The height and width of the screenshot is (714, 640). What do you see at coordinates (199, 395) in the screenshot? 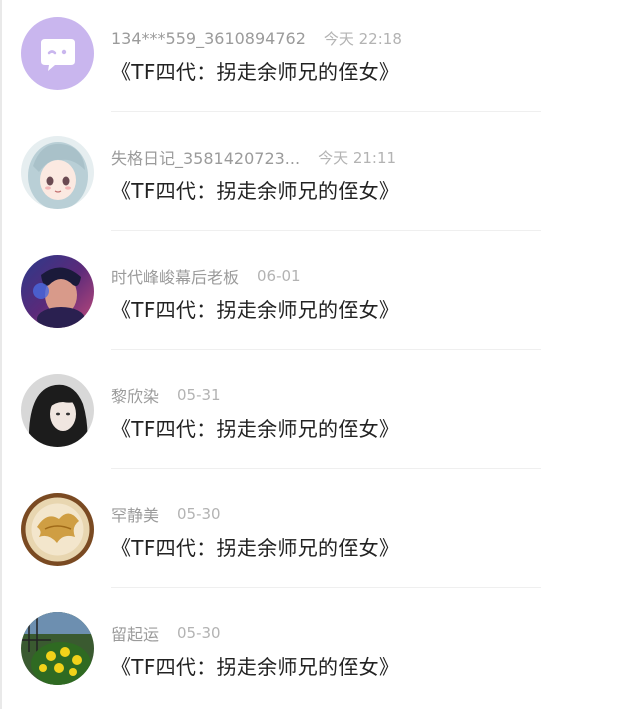
I see `timestamp: 05-31` at bounding box center [199, 395].